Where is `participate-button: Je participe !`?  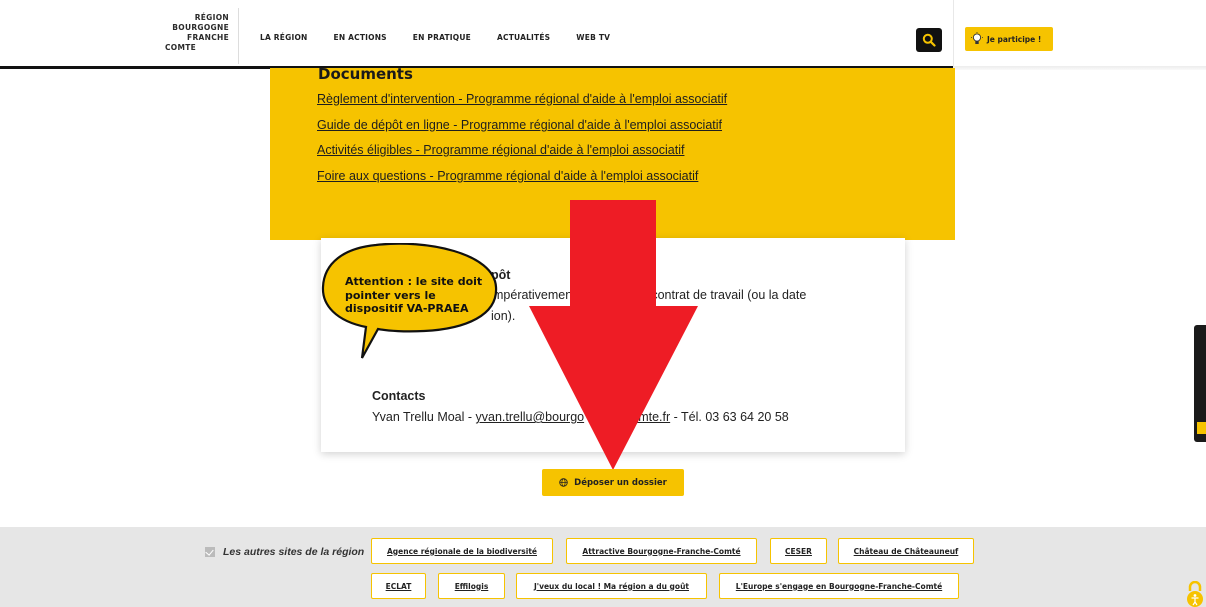 participate-button: Je participe ! is located at coordinates (1009, 39).